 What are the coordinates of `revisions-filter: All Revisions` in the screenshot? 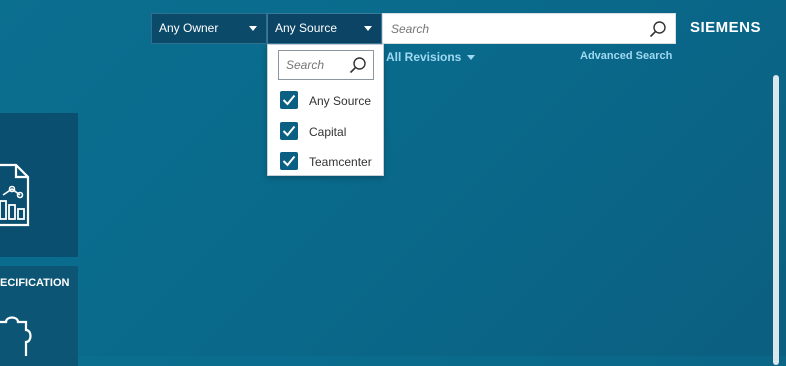 It's located at (431, 57).